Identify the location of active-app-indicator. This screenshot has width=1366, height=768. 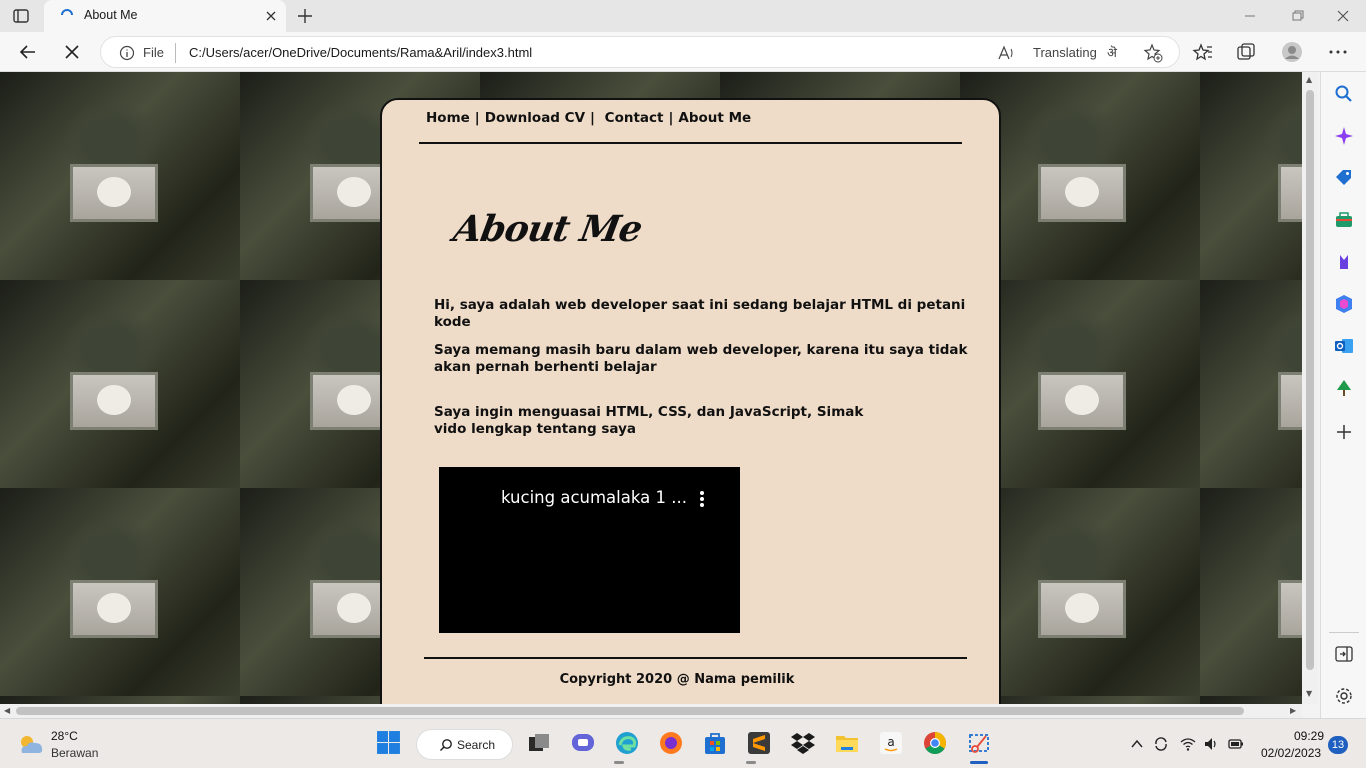
(979, 762).